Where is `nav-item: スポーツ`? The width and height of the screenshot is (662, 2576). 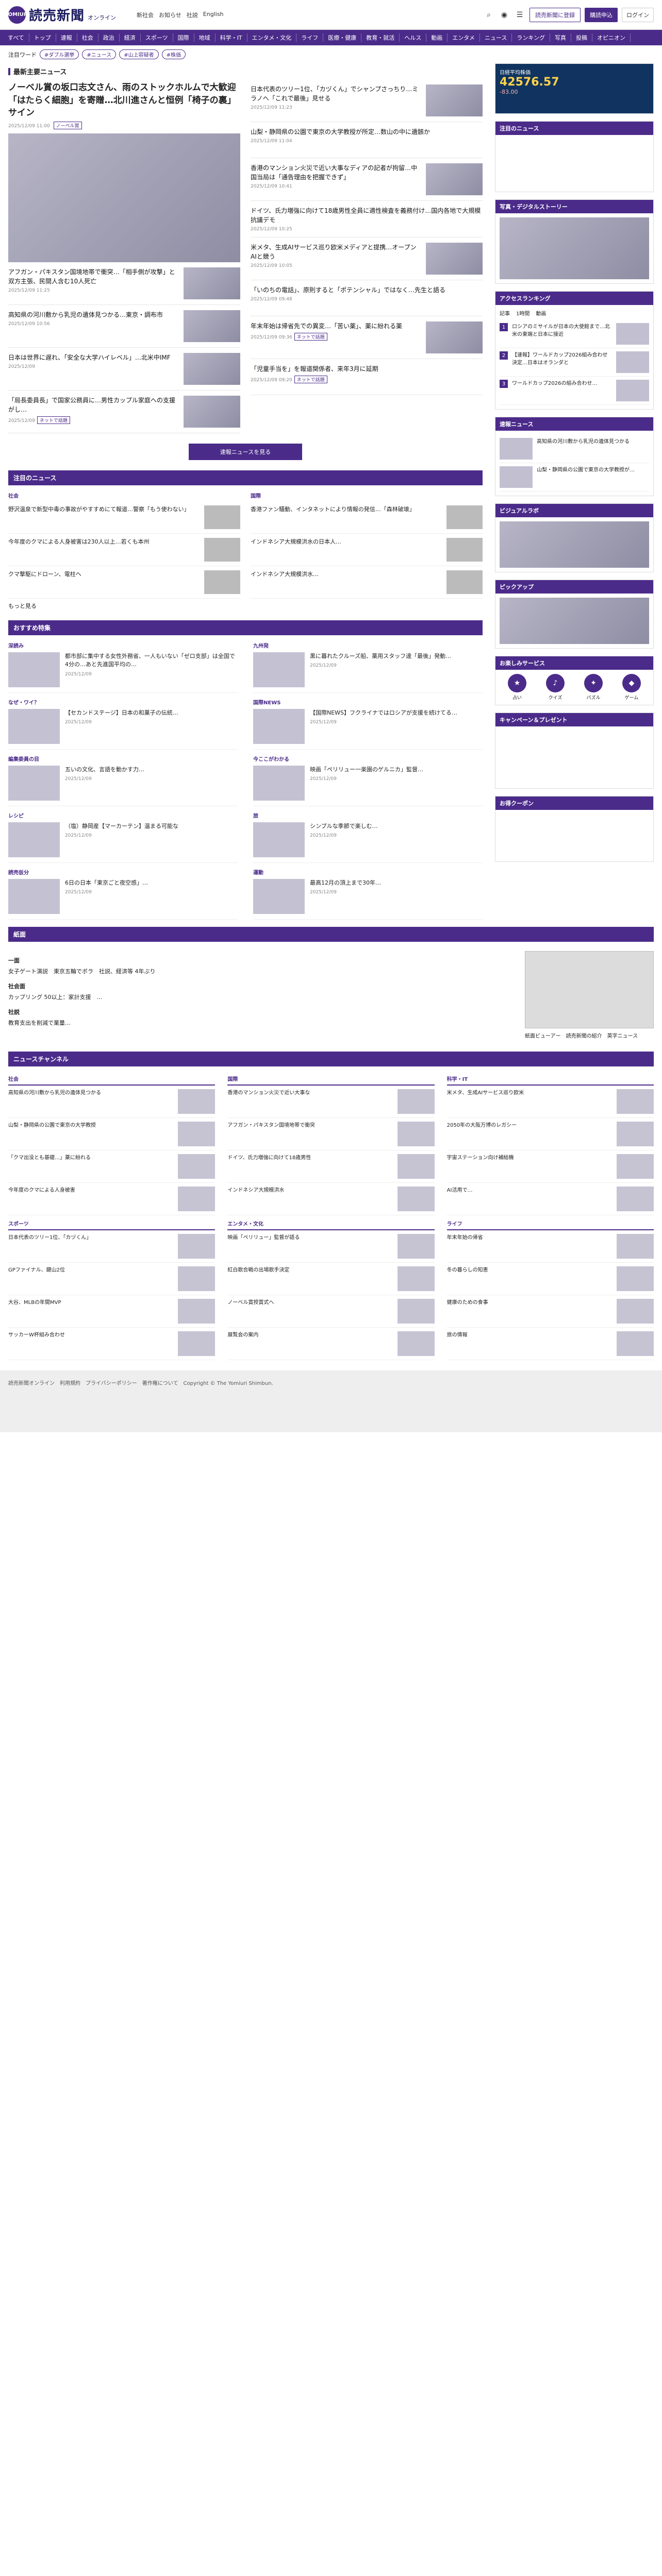
nav-item: スポーツ is located at coordinates (157, 37).